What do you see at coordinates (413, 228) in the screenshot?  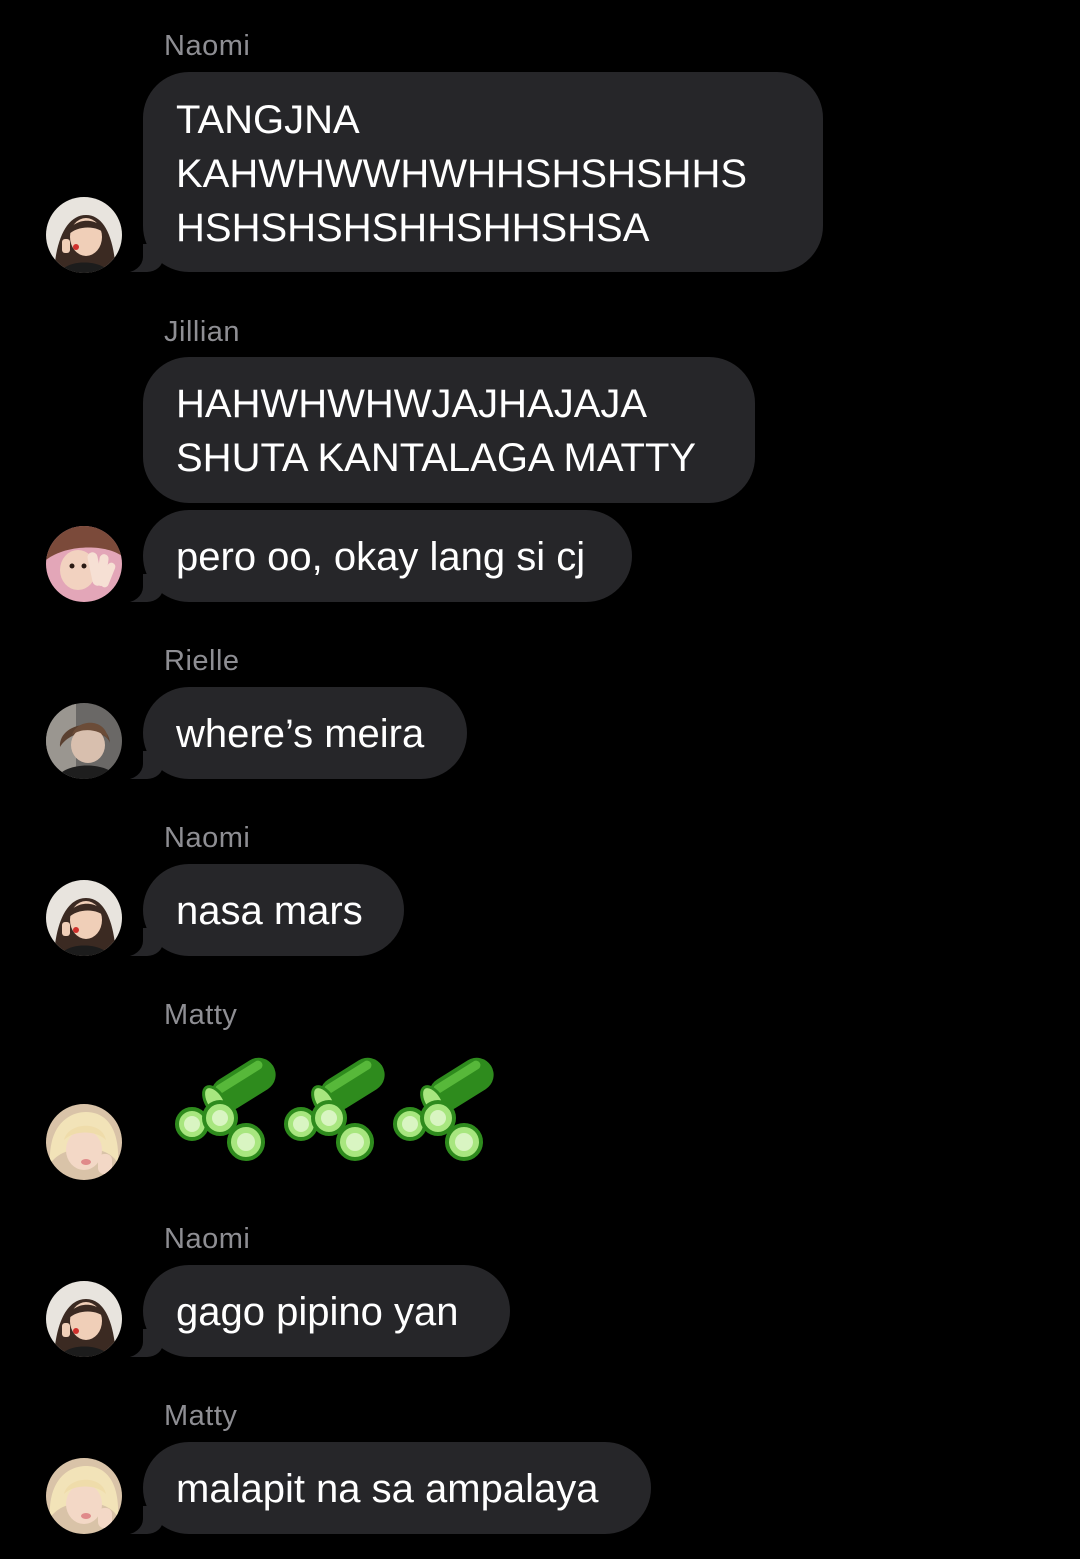 I see `message-text-line: HSHSHSHSHHSHHSHSA` at bounding box center [413, 228].